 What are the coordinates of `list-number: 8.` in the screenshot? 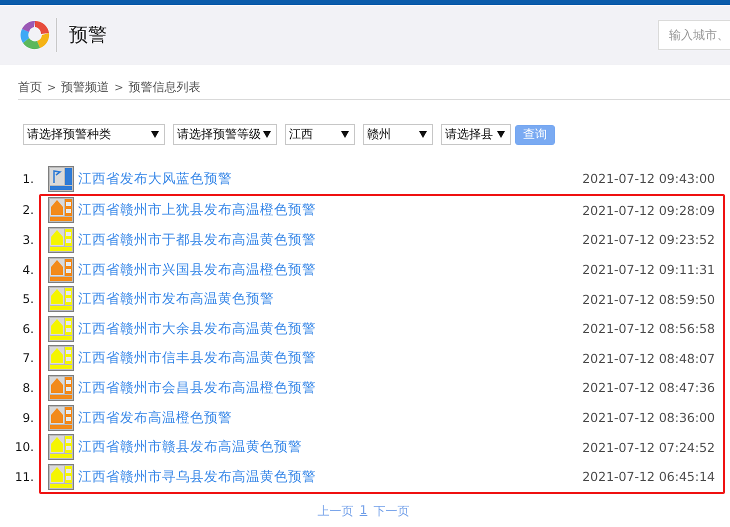 It's located at (28, 387).